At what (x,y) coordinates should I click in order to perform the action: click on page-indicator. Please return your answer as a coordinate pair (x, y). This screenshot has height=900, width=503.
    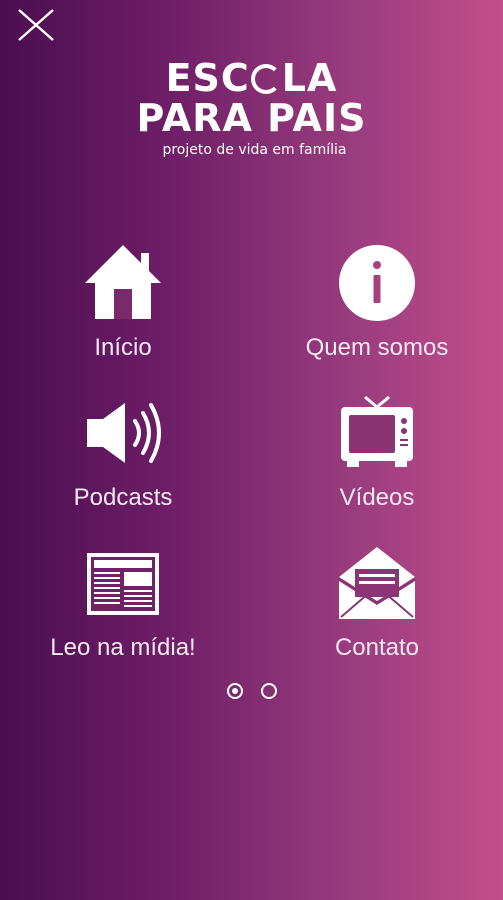
    Looking at the image, I should click on (251, 691).